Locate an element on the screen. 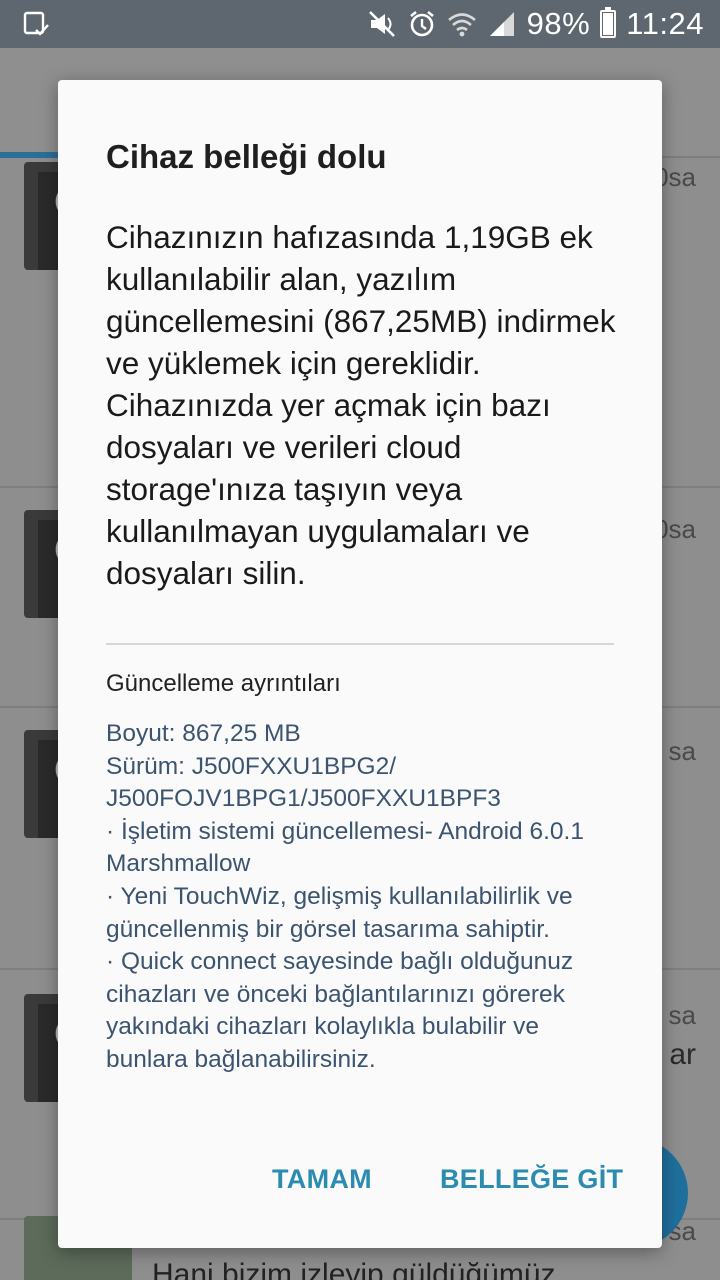 Image resolution: width=720 pixels, height=1280 pixels. divider is located at coordinates (360, 644).